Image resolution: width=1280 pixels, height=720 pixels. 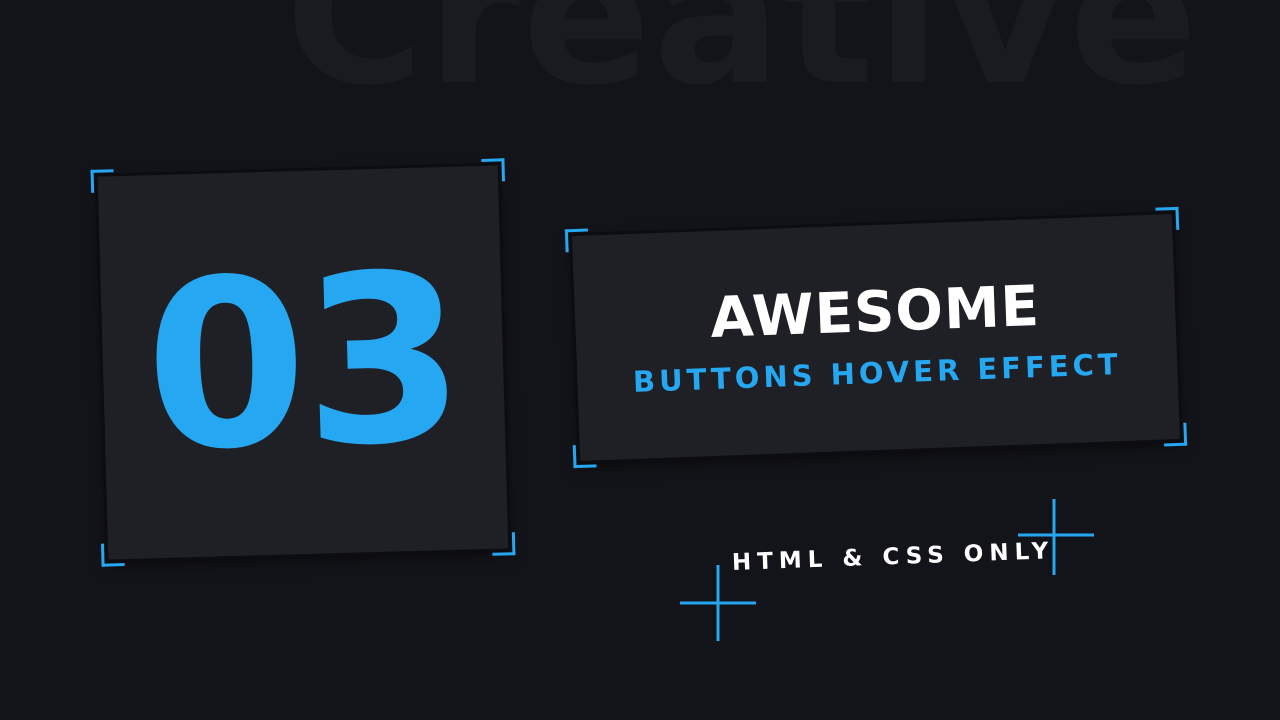 I want to click on title-subtitle: BUTTONS HOVER EFFECT, so click(x=877, y=373).